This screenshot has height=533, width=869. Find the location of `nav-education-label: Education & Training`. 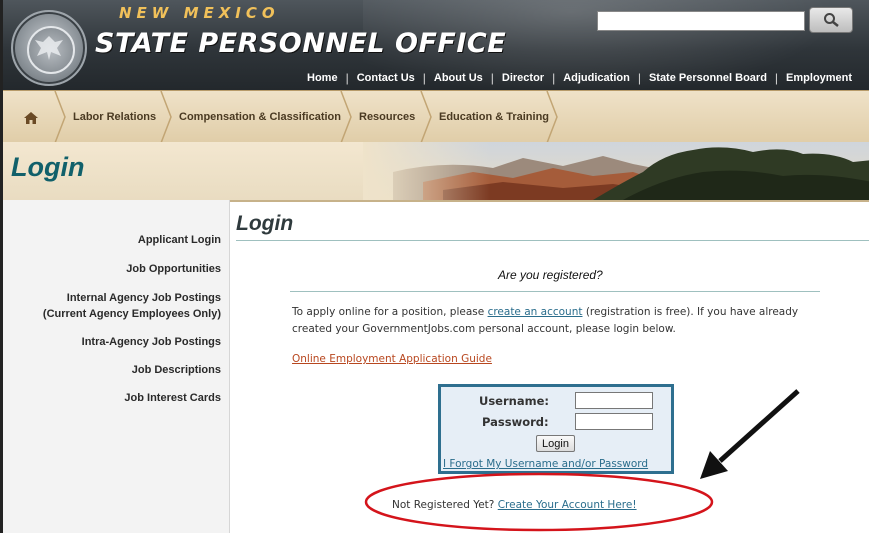

nav-education-label: Education & Training is located at coordinates (494, 117).